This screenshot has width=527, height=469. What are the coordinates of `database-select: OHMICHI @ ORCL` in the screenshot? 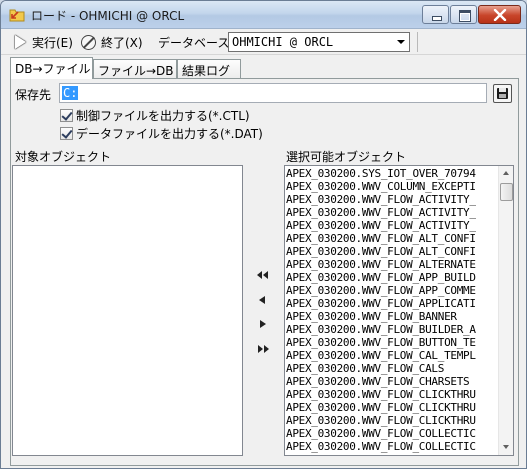 It's located at (319, 42).